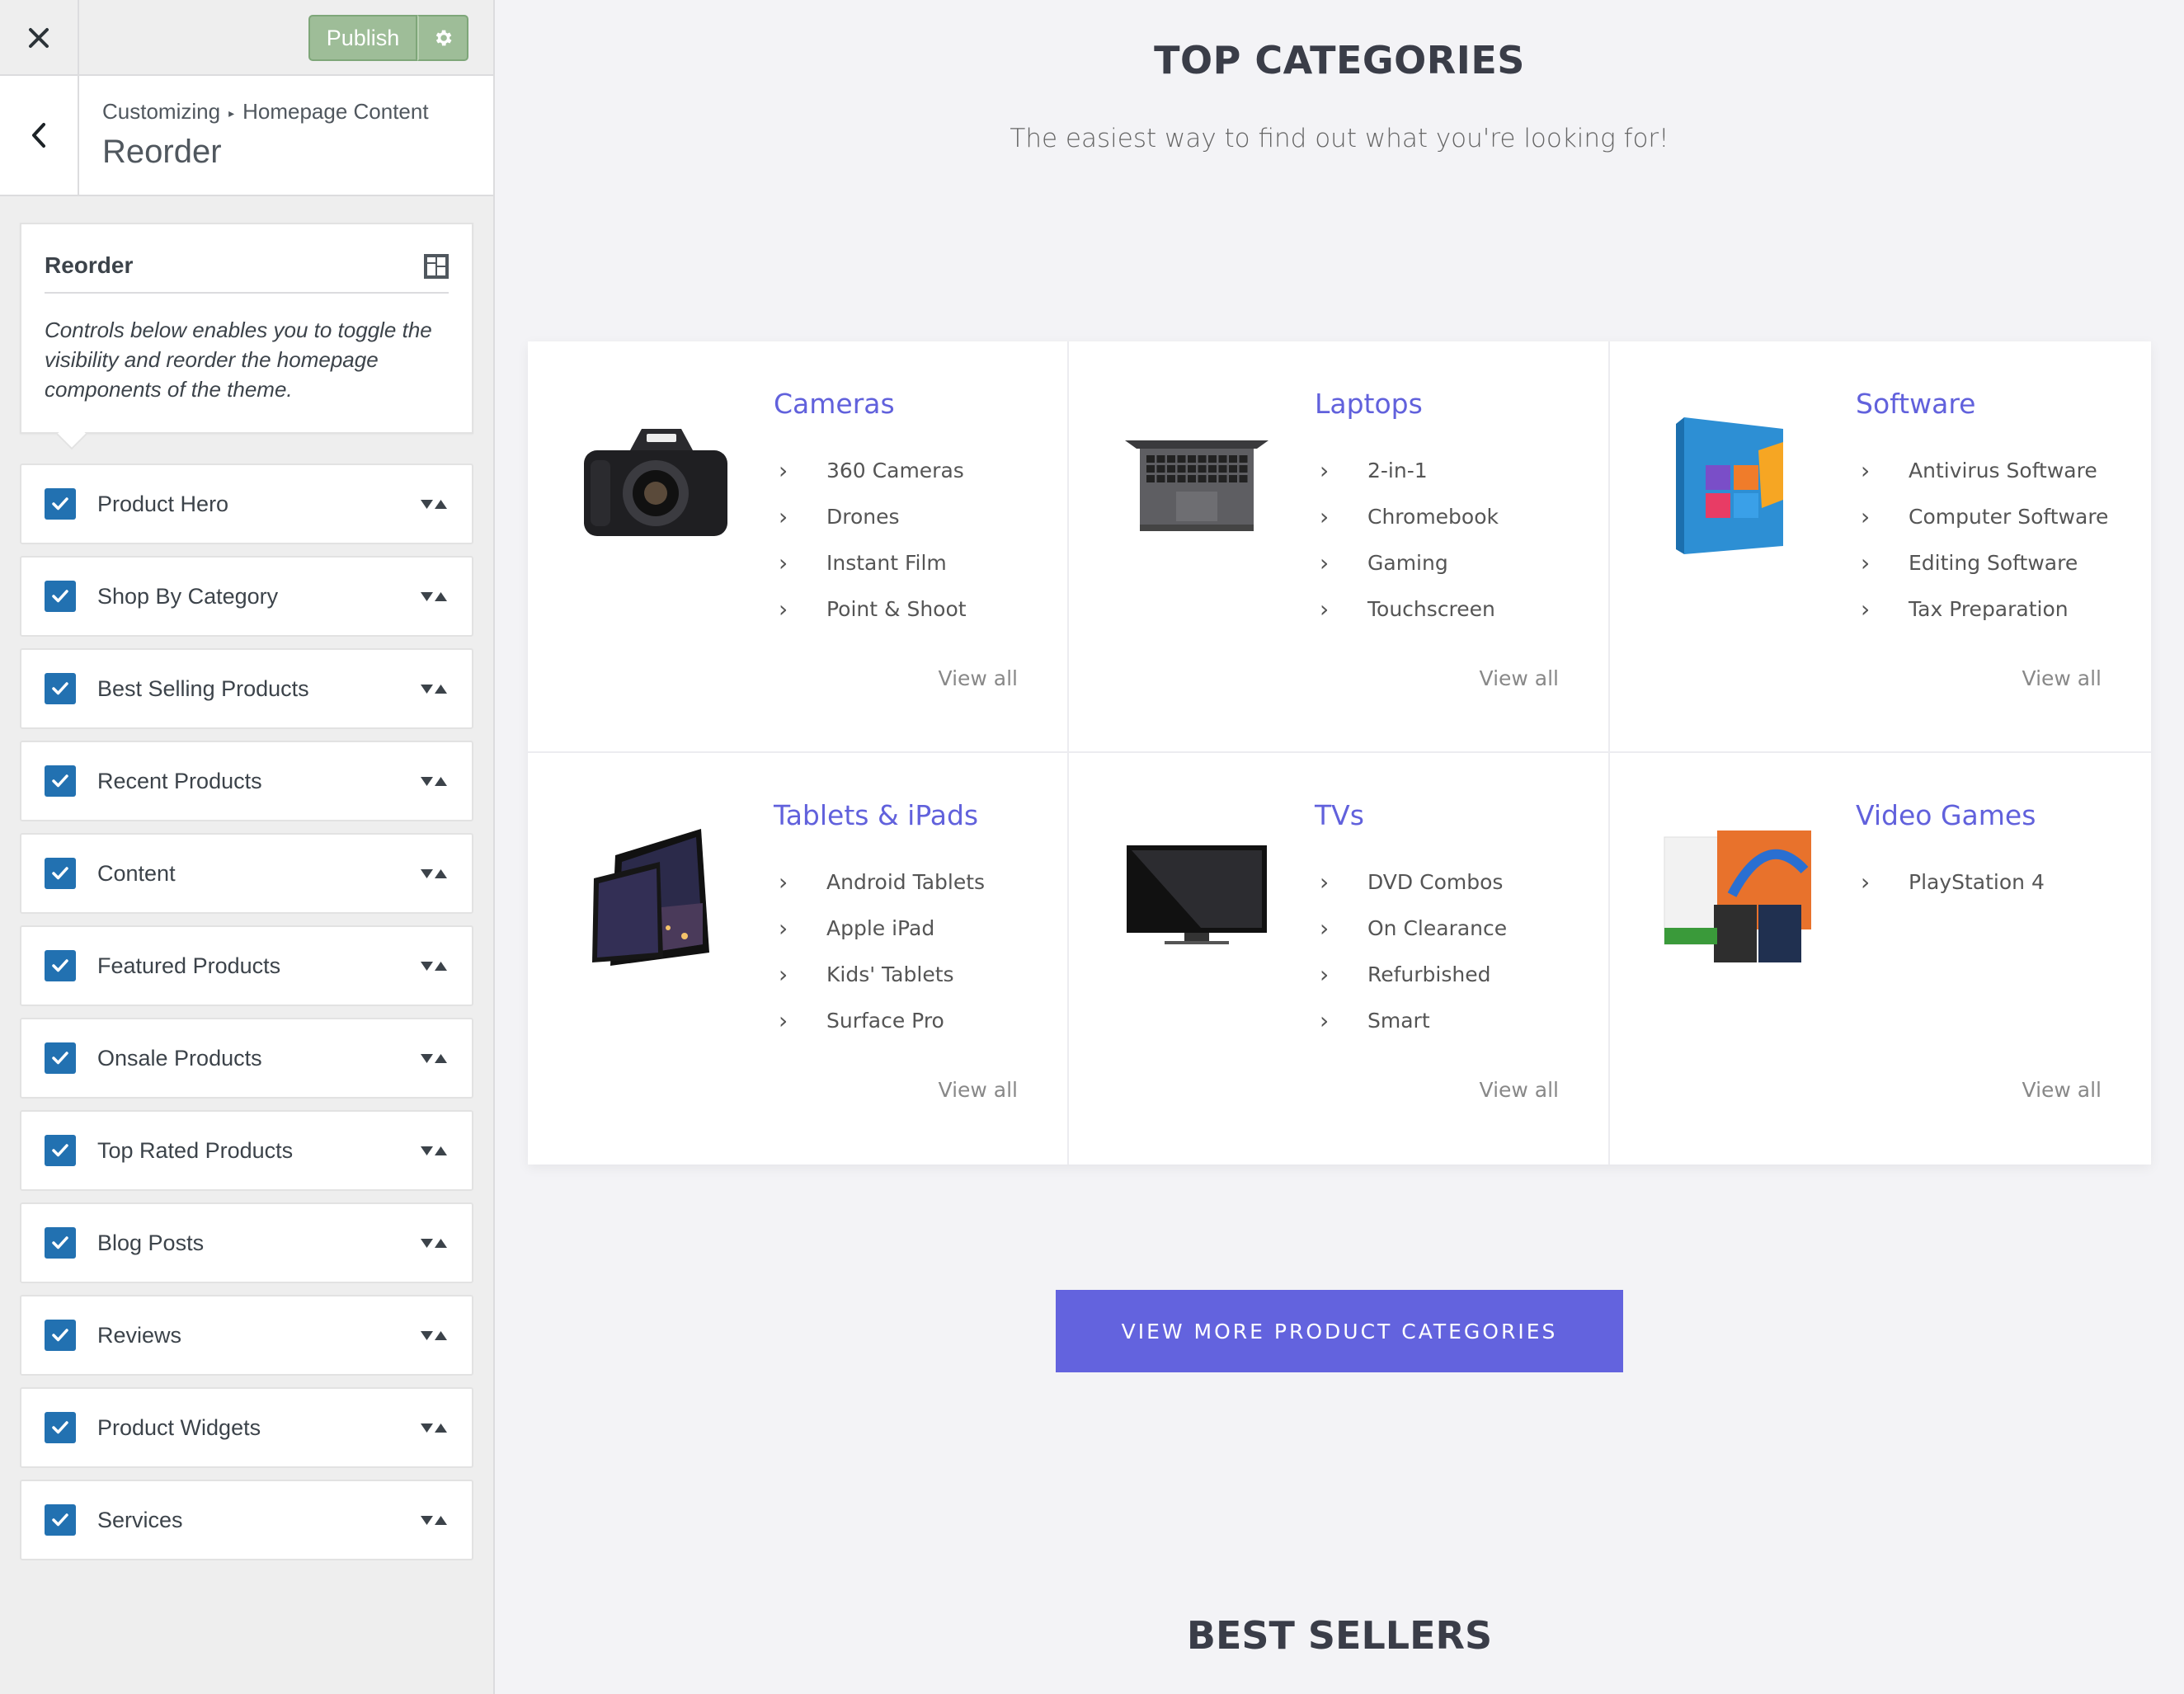 The height and width of the screenshot is (1694, 2184). What do you see at coordinates (246, 1520) in the screenshot?
I see `reorder-item: Services` at bounding box center [246, 1520].